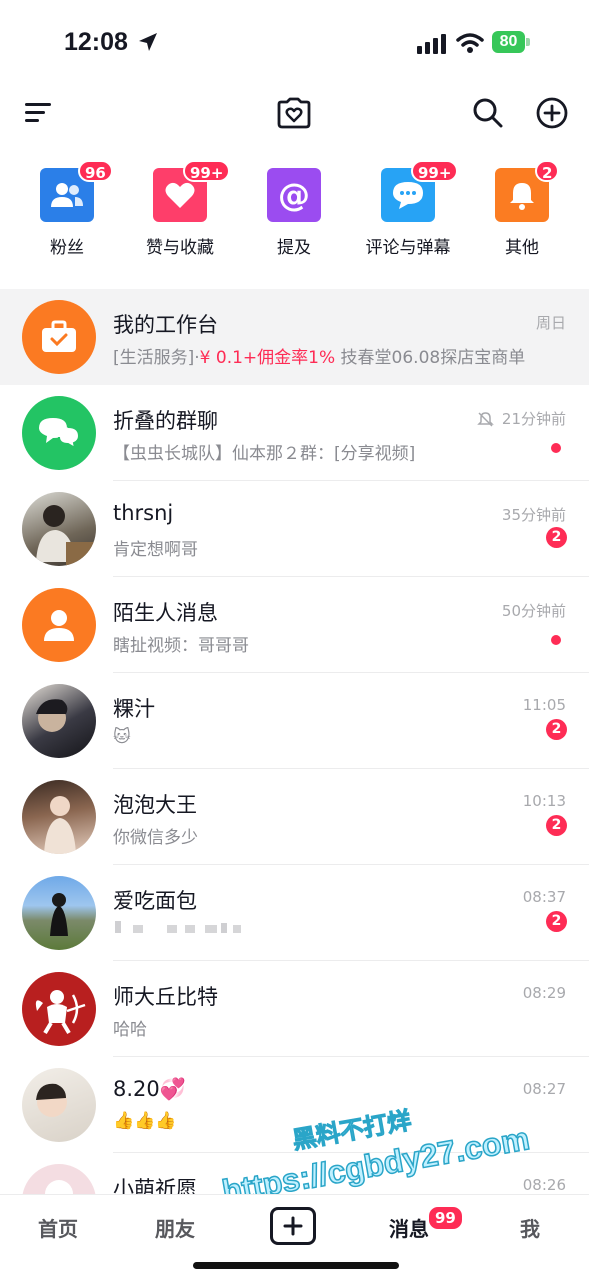 This screenshot has width=589, height=1281. What do you see at coordinates (67, 210) in the screenshot?
I see `shortcut-fans: 96 粉丝` at bounding box center [67, 210].